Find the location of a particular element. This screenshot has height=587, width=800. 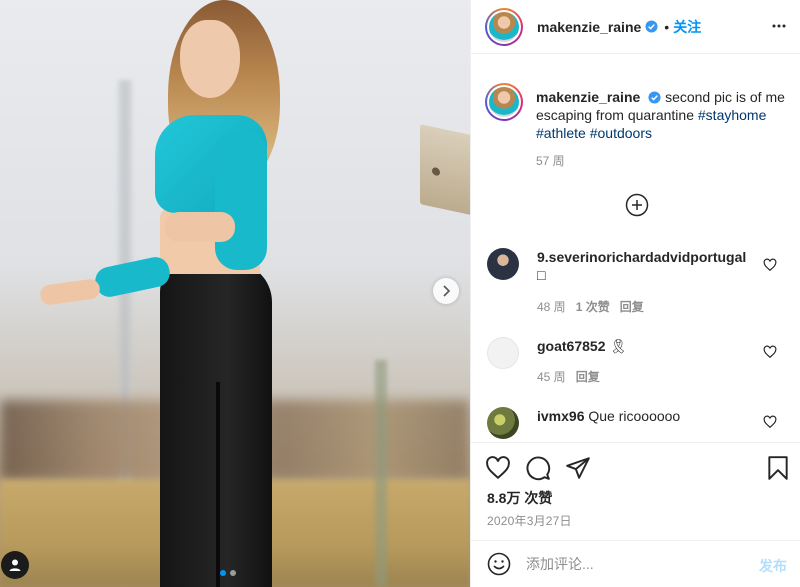

comment-meta: 45 周 回复 is located at coordinates (568, 376).